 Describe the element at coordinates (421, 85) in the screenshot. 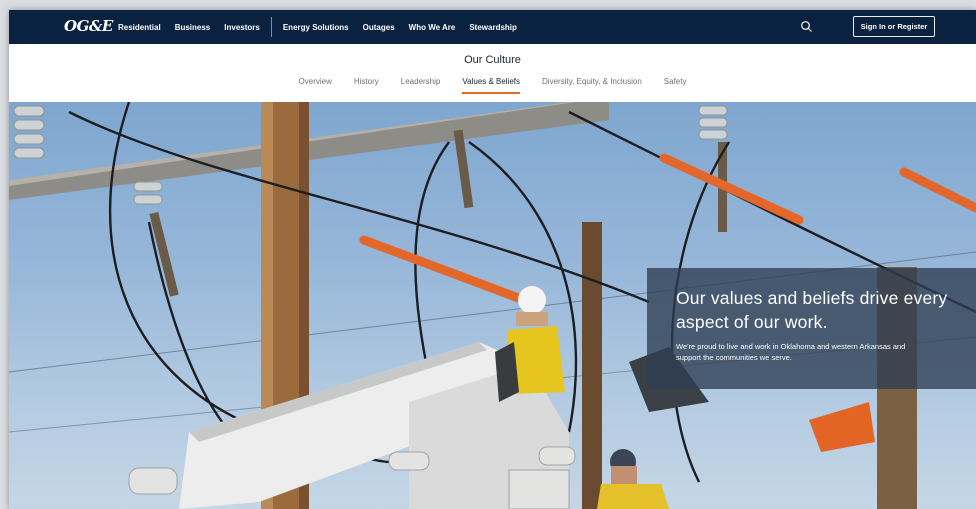

I see `tab-leadership: Leadership` at that location.